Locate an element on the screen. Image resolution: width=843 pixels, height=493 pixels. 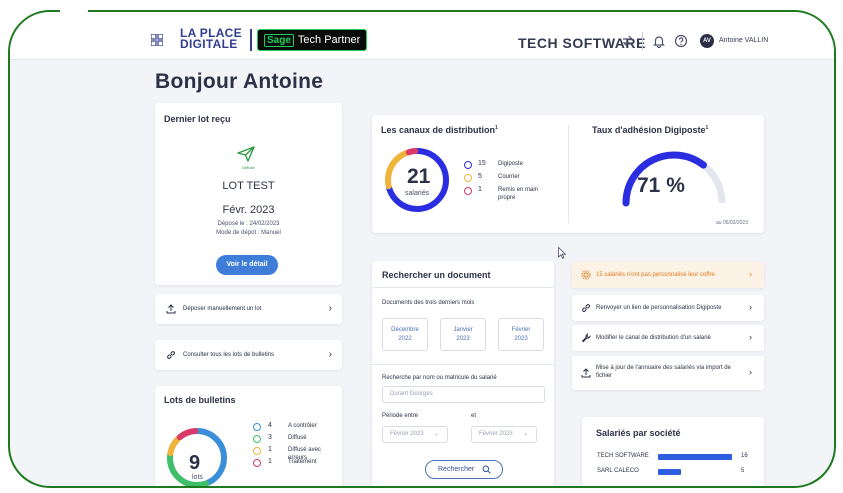
batches-total: 9 is located at coordinates (195, 463).